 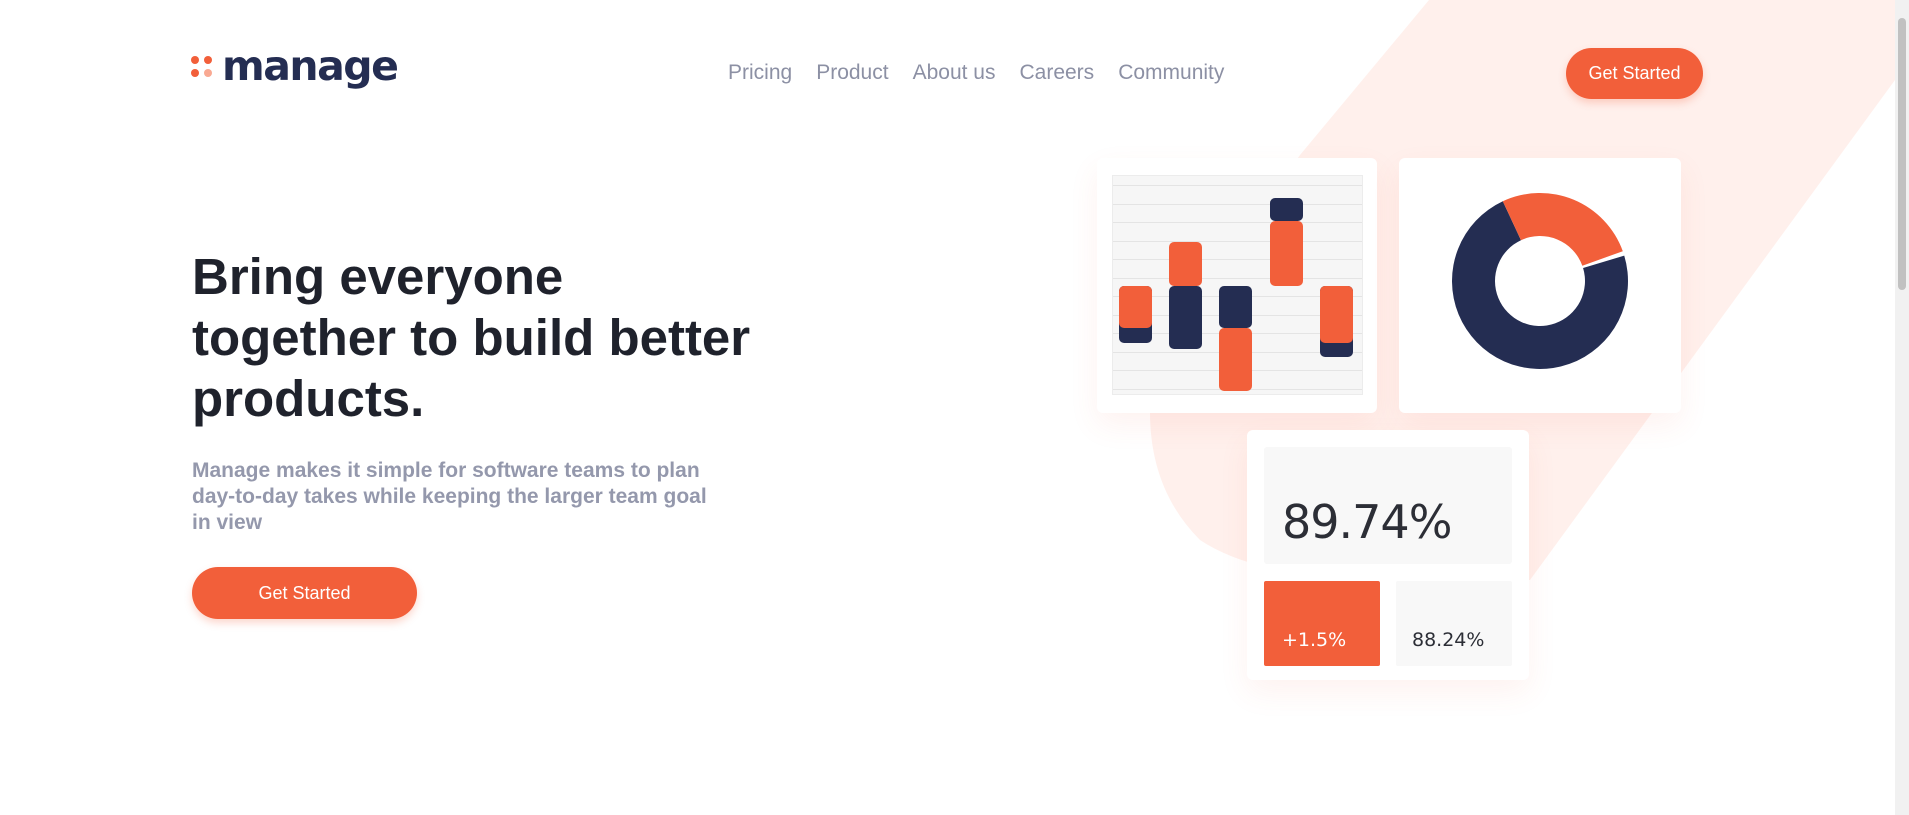 What do you see at coordinates (304, 593) in the screenshot?
I see `hero-get-started-button: Get Started` at bounding box center [304, 593].